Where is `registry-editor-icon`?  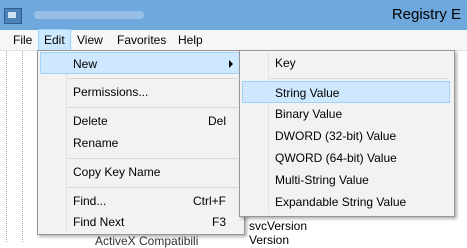 registry-editor-icon is located at coordinates (13, 16).